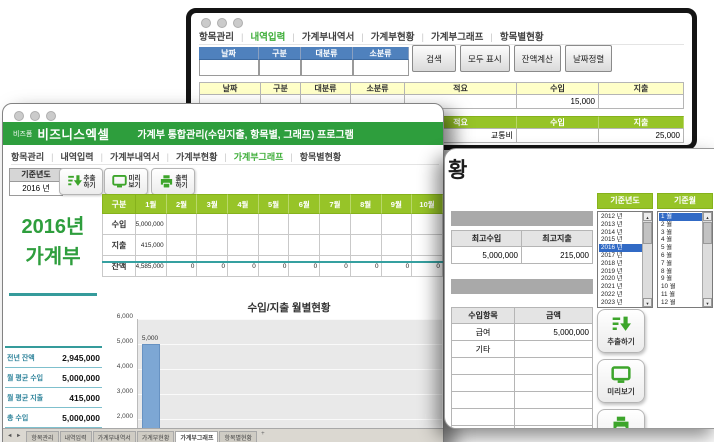 This screenshot has height=442, width=714. I want to click on year-option: 2013 년, so click(620, 225).